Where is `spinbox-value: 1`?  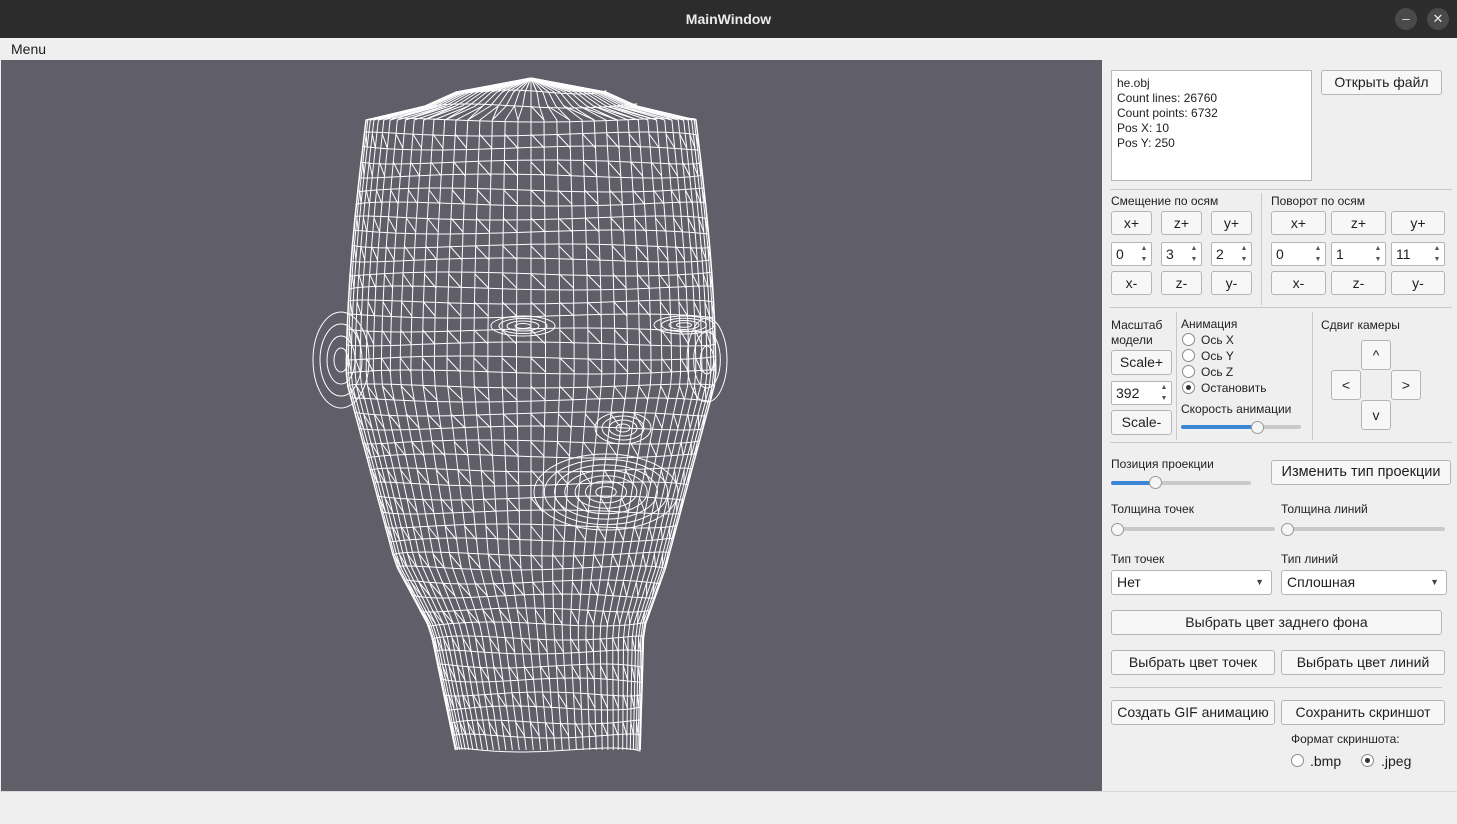
spinbox-value: 1 is located at coordinates (1340, 254).